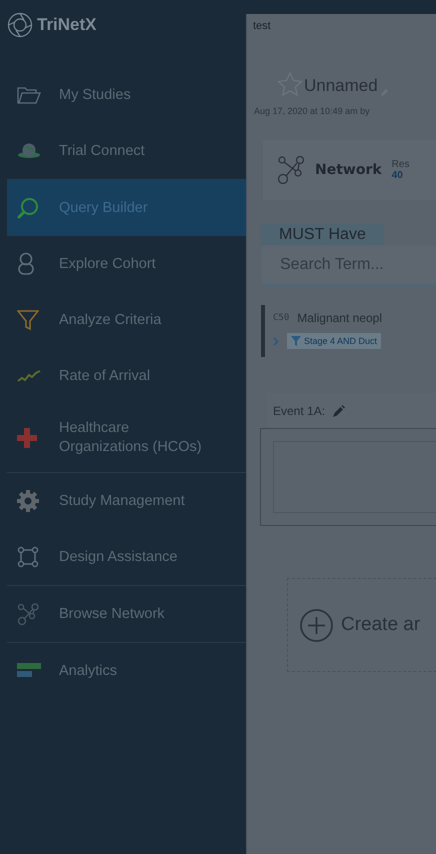 The width and height of the screenshot is (436, 854). What do you see at coordinates (28, 501) in the screenshot?
I see `settings-icon` at bounding box center [28, 501].